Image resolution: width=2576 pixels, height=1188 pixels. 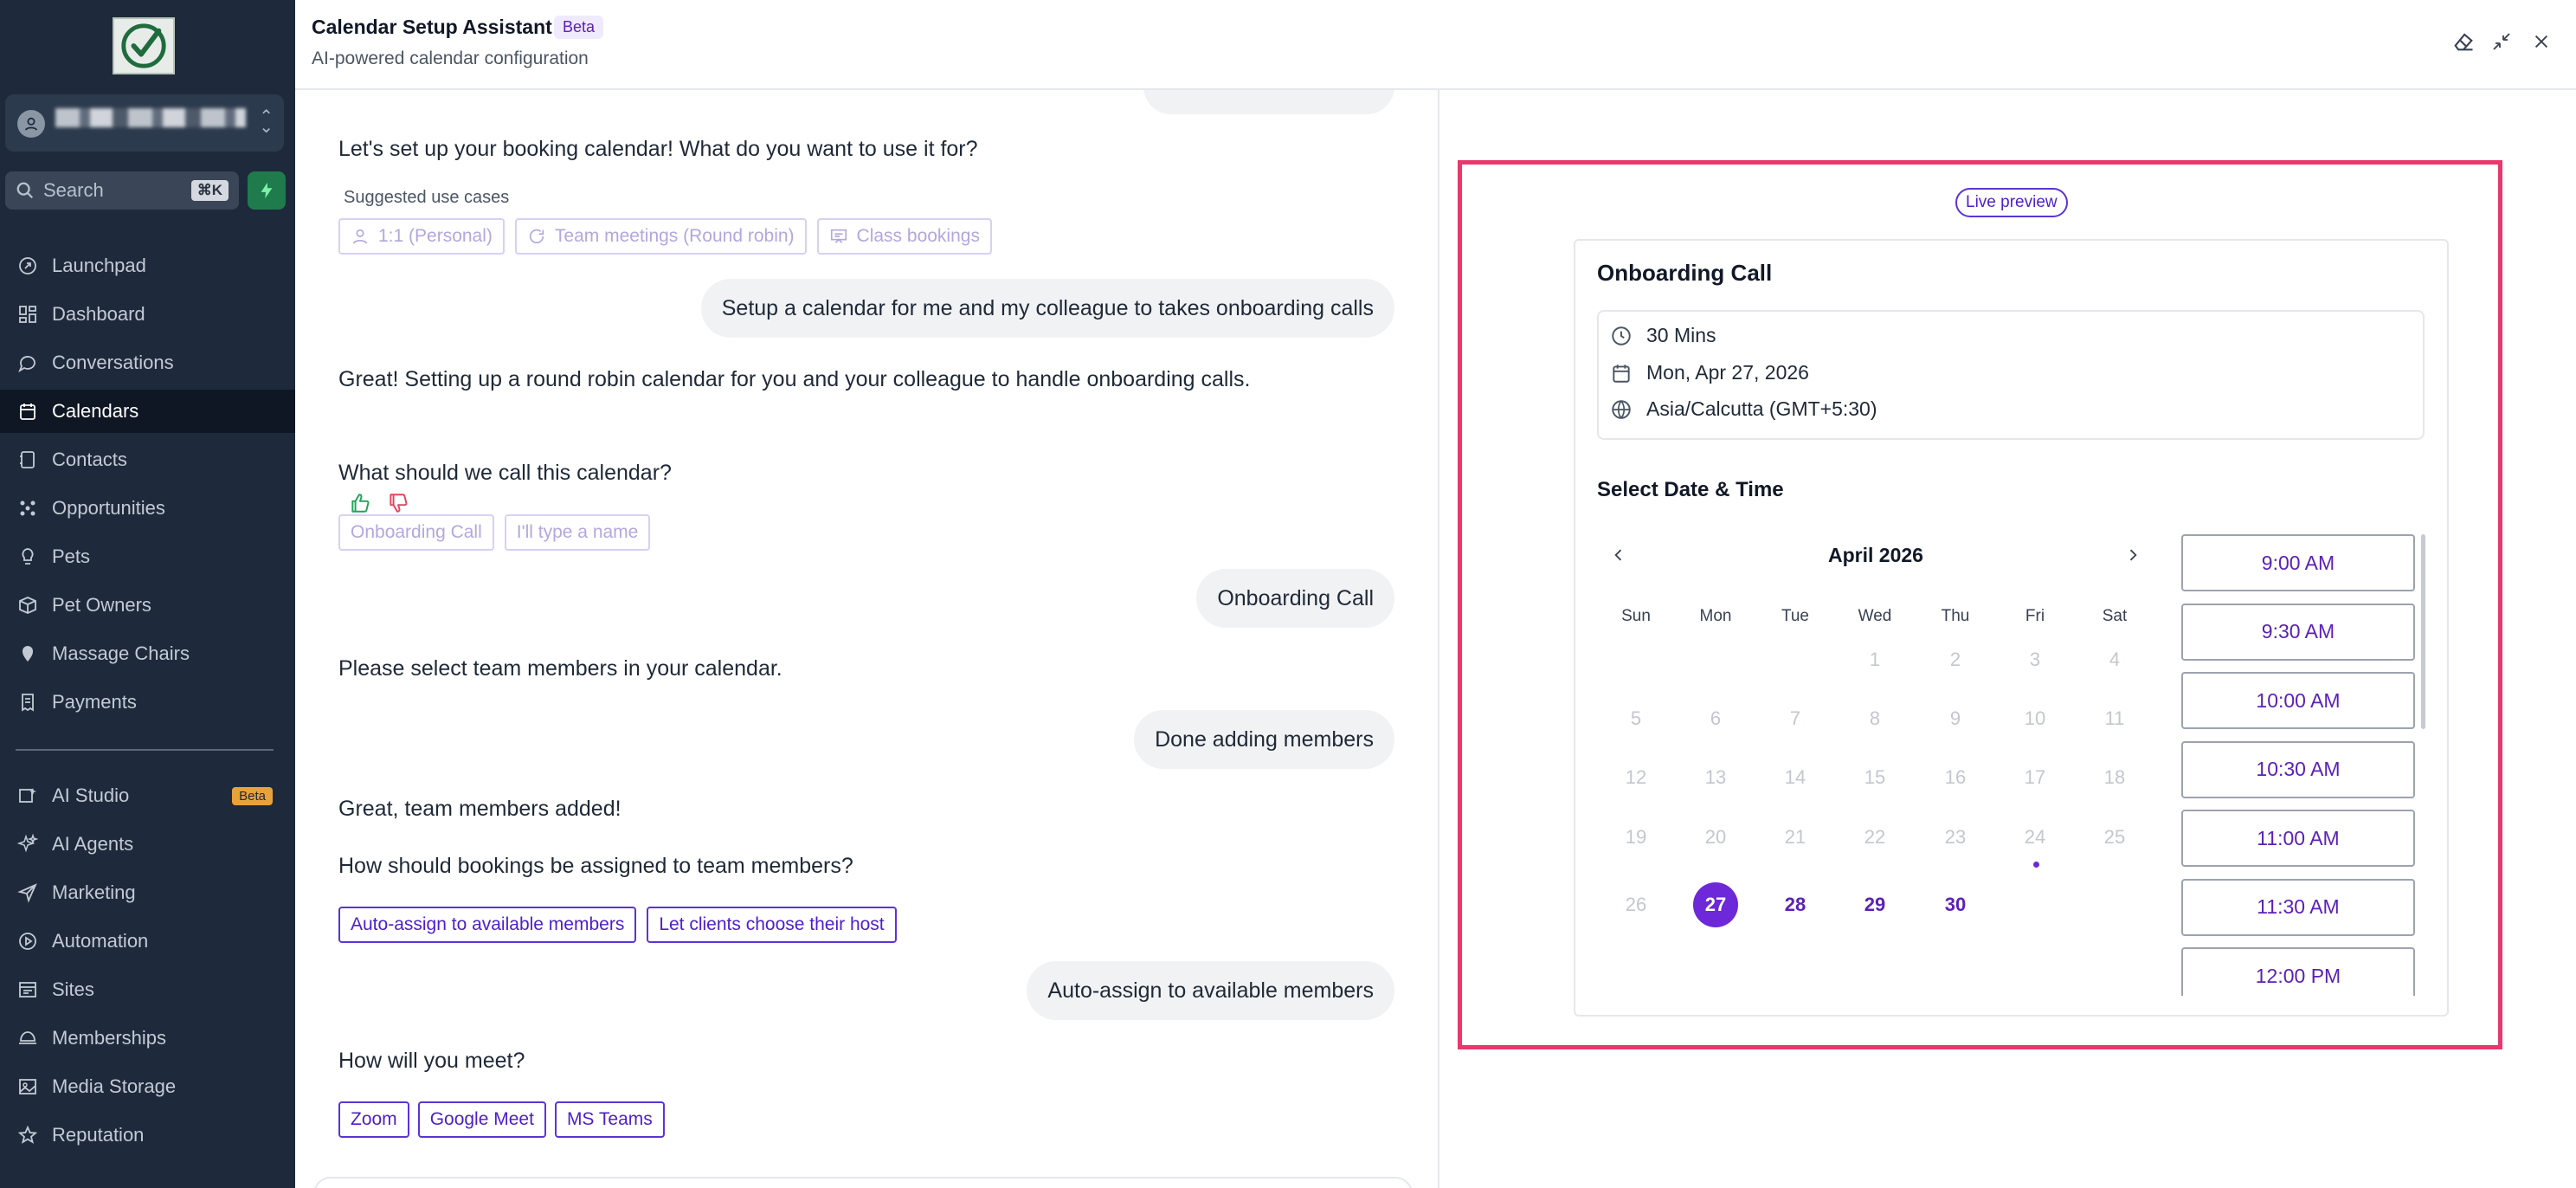 I want to click on sidebar-item-label: Reputation, so click(x=98, y=1135).